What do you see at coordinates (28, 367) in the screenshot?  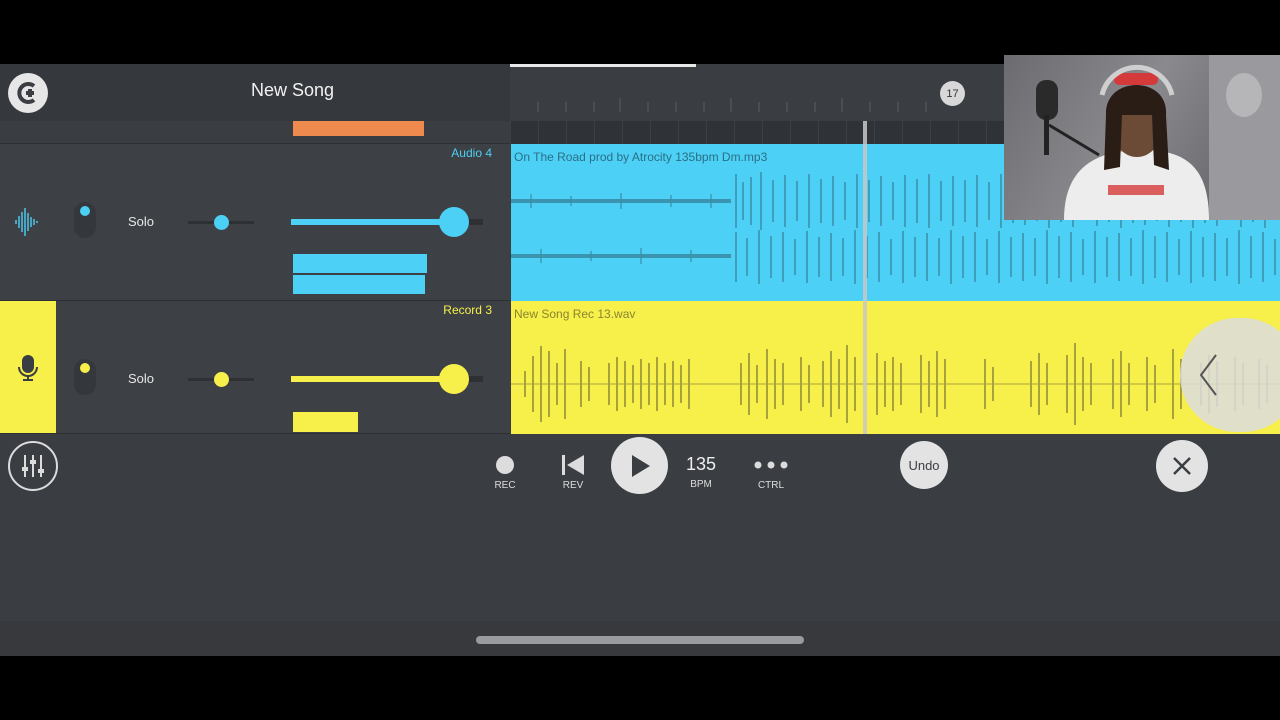 I see `microphone-icon` at bounding box center [28, 367].